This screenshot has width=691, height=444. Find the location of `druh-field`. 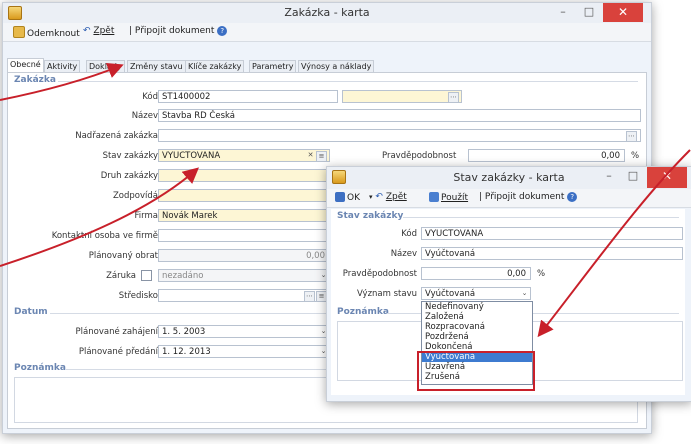

druh-field is located at coordinates (244, 175).